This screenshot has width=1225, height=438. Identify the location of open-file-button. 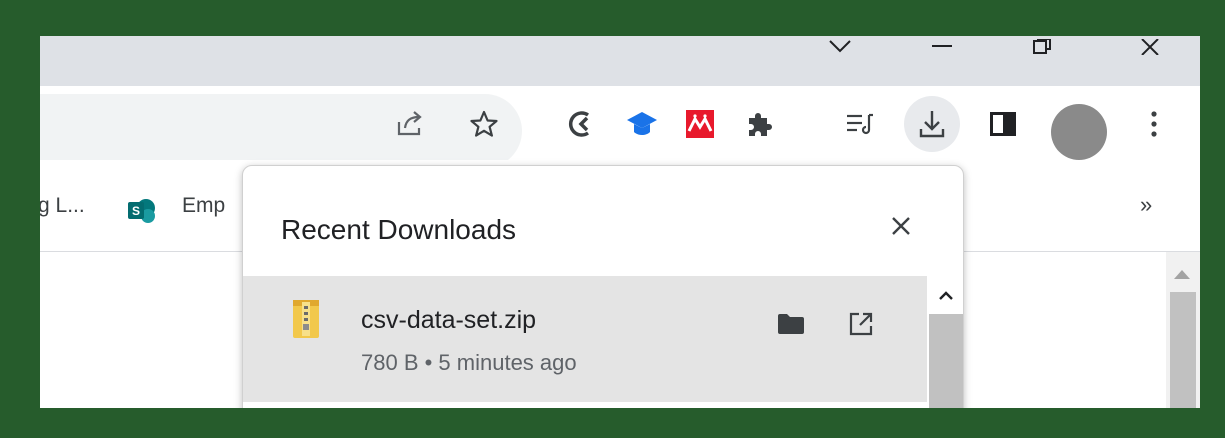
(861, 324).